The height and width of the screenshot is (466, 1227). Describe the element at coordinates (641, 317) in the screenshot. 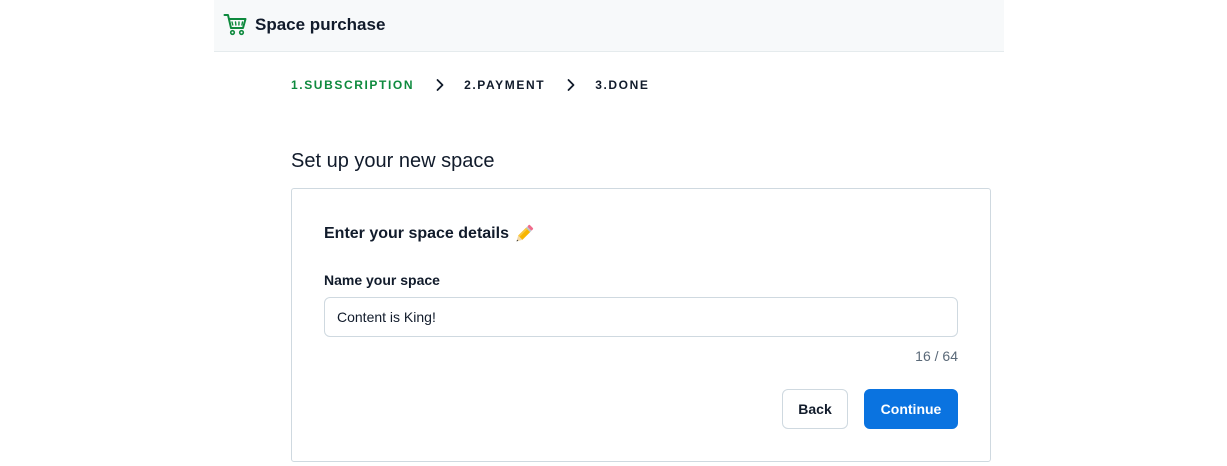

I see `space-name-input` at that location.